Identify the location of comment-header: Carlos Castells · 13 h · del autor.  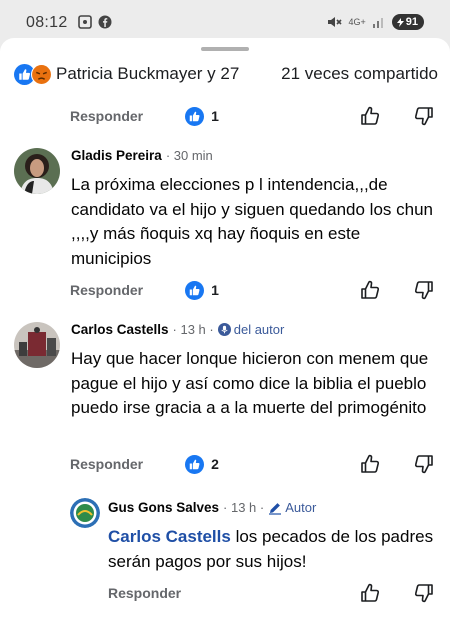
(177, 329).